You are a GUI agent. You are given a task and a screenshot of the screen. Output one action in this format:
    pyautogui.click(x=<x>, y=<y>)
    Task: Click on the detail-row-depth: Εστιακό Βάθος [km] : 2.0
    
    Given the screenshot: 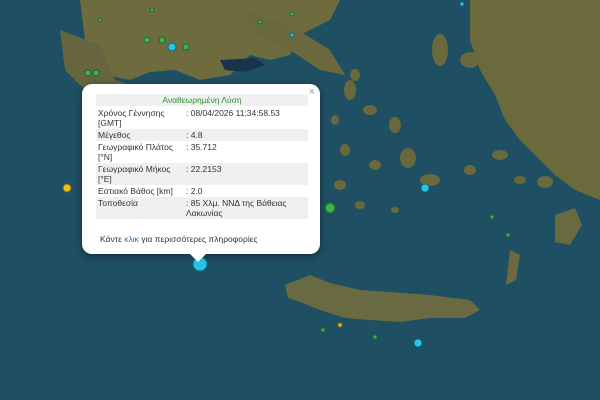 What is the action you would take?
    pyautogui.click(x=202, y=191)
    